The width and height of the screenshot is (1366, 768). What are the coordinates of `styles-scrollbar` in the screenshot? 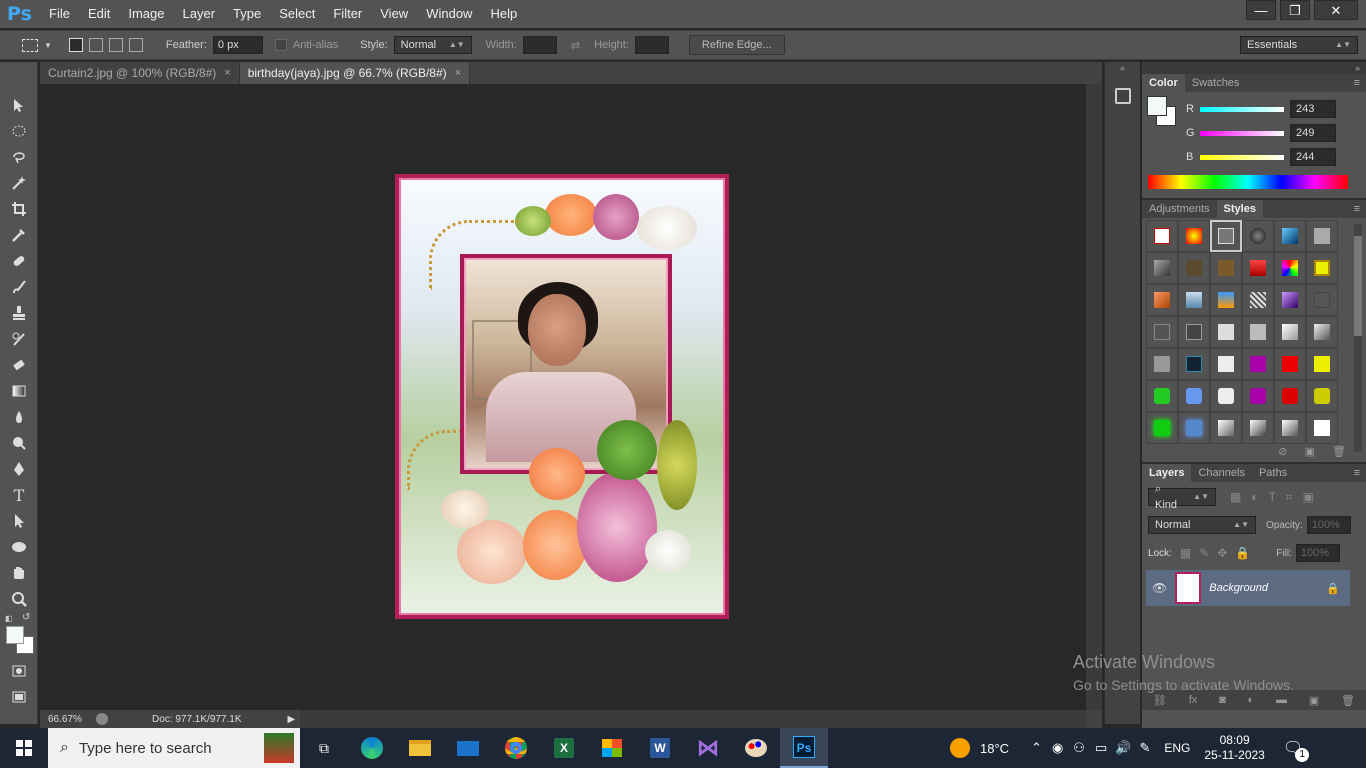 It's located at (1358, 338).